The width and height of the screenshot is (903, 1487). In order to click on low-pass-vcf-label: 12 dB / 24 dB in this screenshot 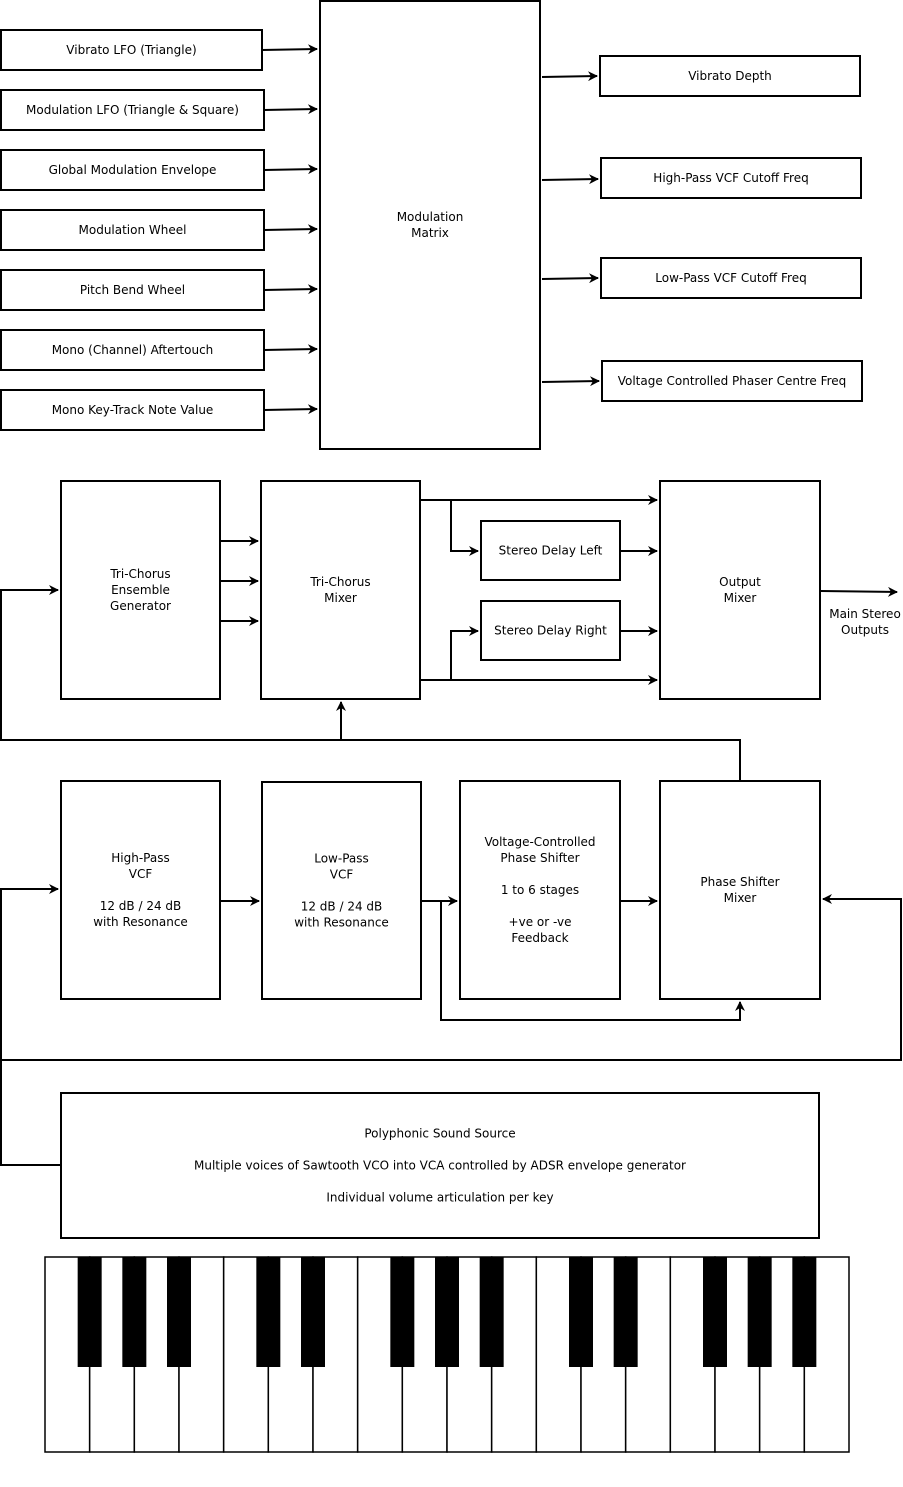, I will do `click(342, 907)`.